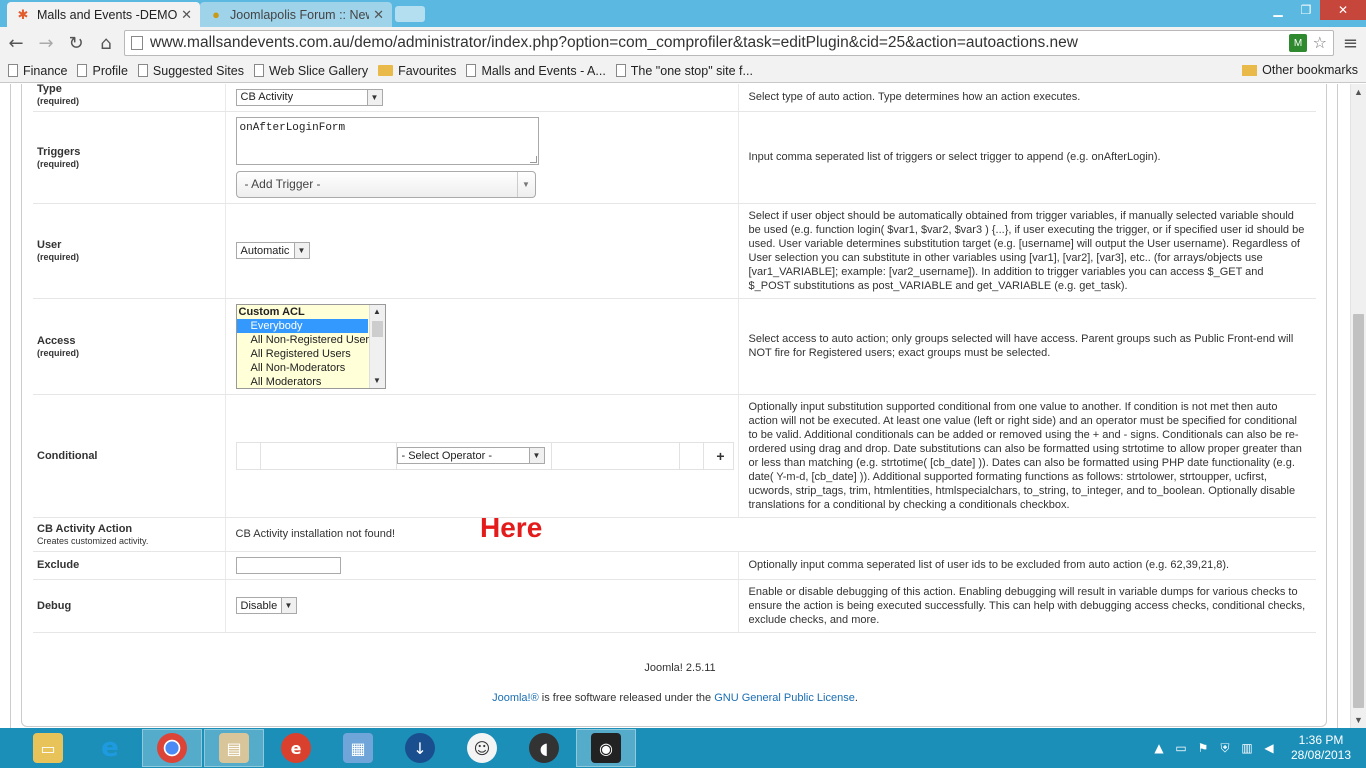 This screenshot has height=768, width=1366. I want to click on window-controls: ▁ ❐ ✕, so click(1315, 10).